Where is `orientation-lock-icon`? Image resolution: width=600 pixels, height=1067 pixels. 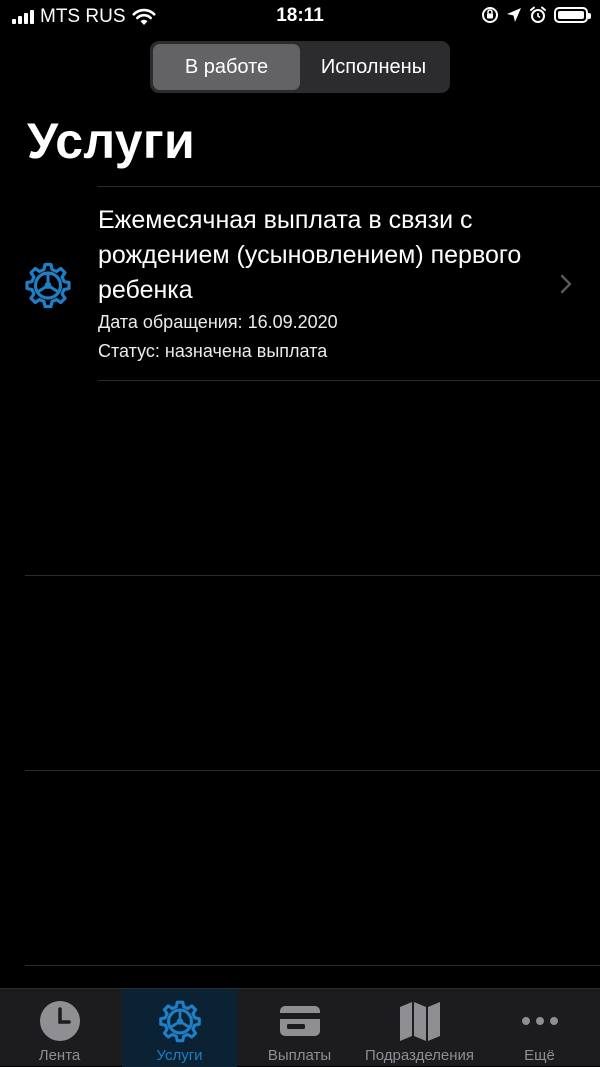
orientation-lock-icon is located at coordinates (490, 15).